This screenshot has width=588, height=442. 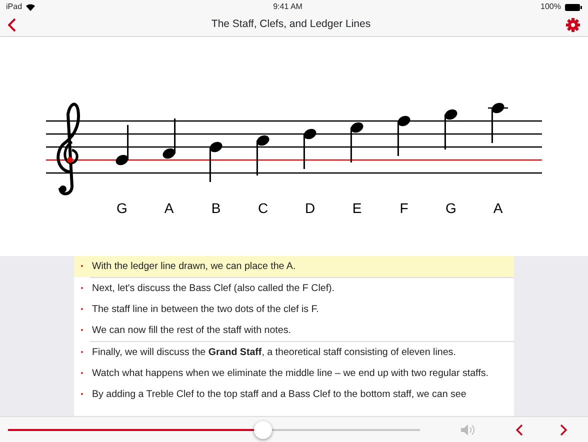 I want to click on list-item: By adding a Treble Clef to the top staff and a Bass Clef to the bottom staff, we can see, so click(x=294, y=394).